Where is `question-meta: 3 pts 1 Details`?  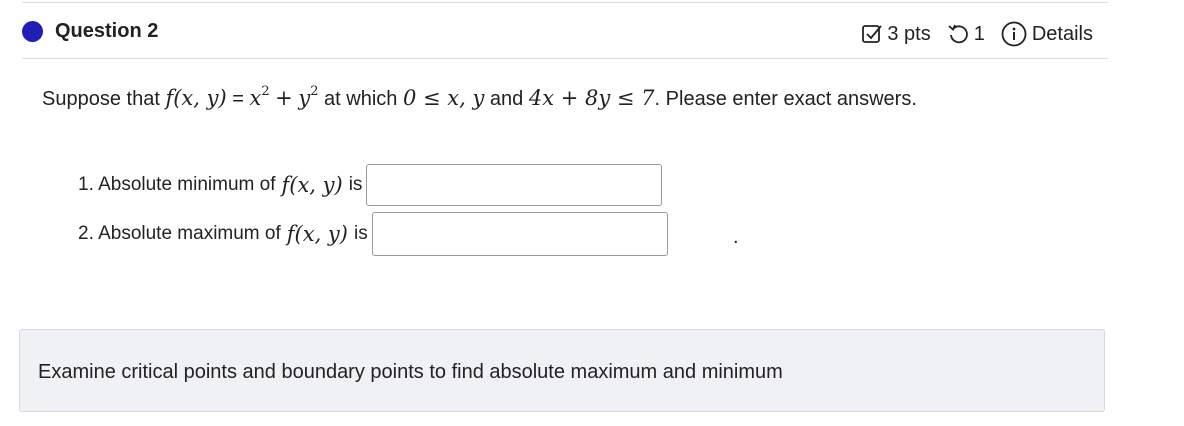 question-meta: 3 pts 1 Details is located at coordinates (977, 34).